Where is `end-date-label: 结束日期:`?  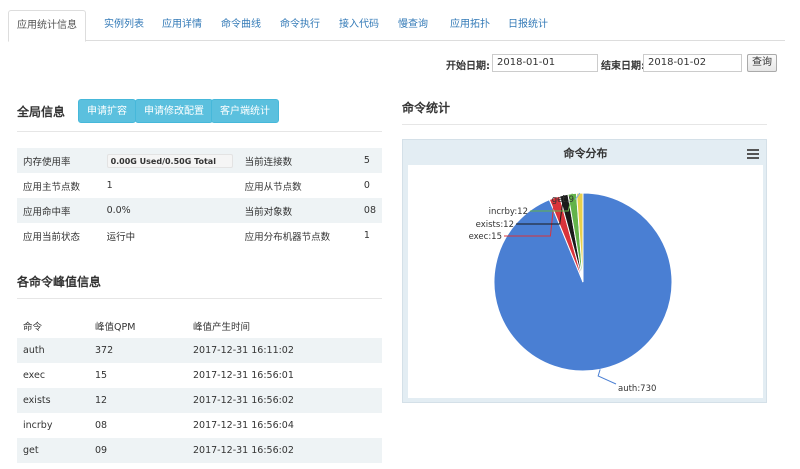
end-date-label: 结束日期: is located at coordinates (623, 66).